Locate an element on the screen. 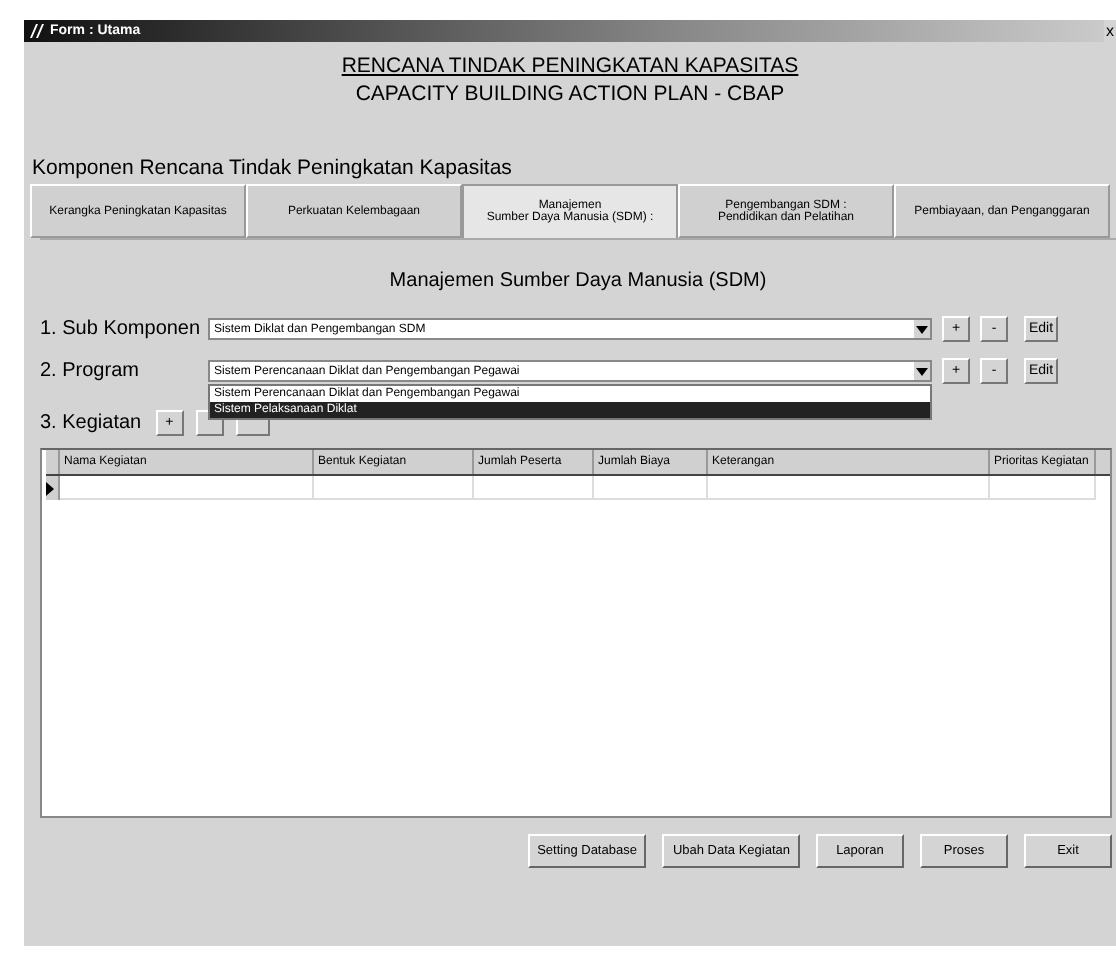 The width and height of the screenshot is (1116, 964). field-label: 2. Program is located at coordinates (90, 371).